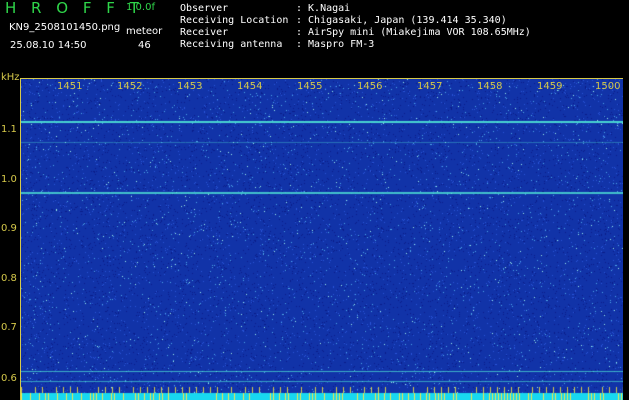  Describe the element at coordinates (144, 45) in the screenshot. I see `mode-value: 46` at that location.